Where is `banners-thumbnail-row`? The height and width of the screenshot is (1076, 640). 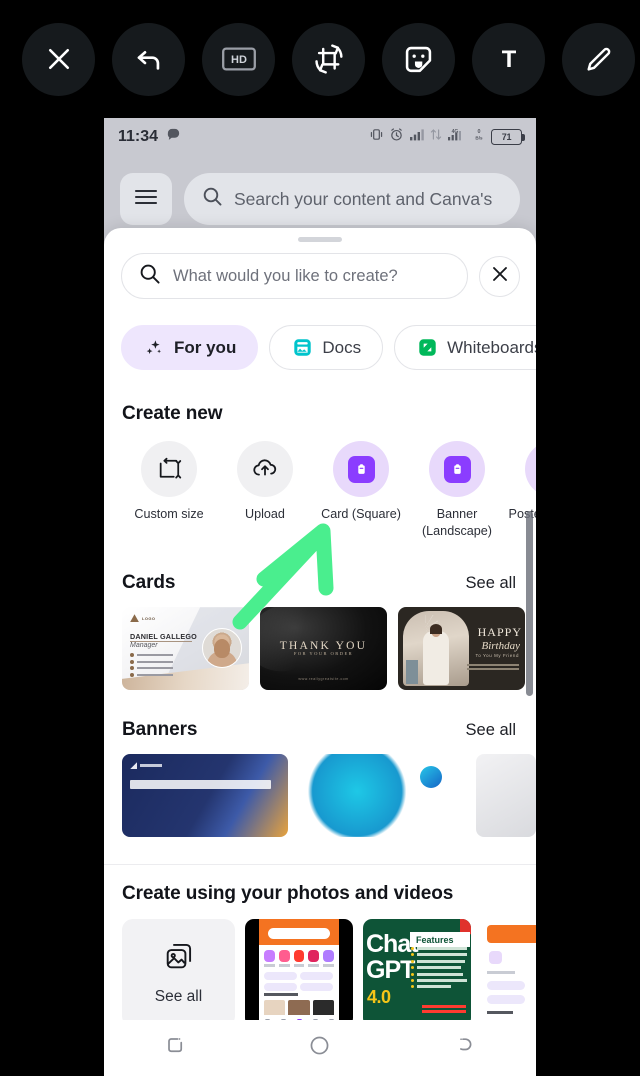 banners-thumbnail-row is located at coordinates (320, 789).